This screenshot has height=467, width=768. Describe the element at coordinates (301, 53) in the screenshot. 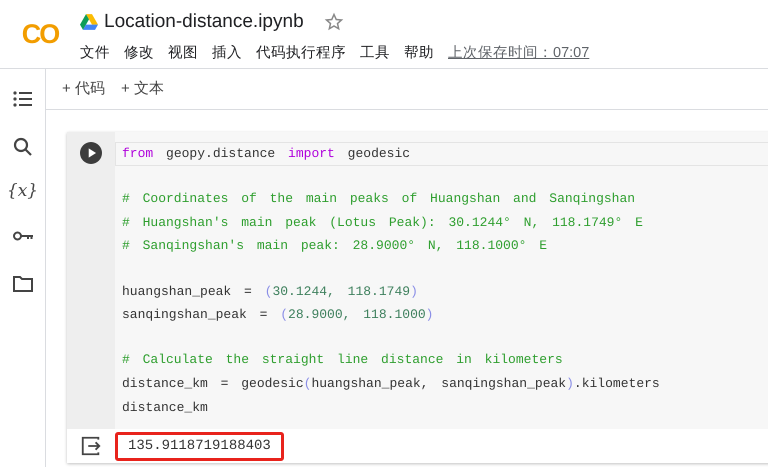

I see `menu-item: 代码执行程序` at that location.